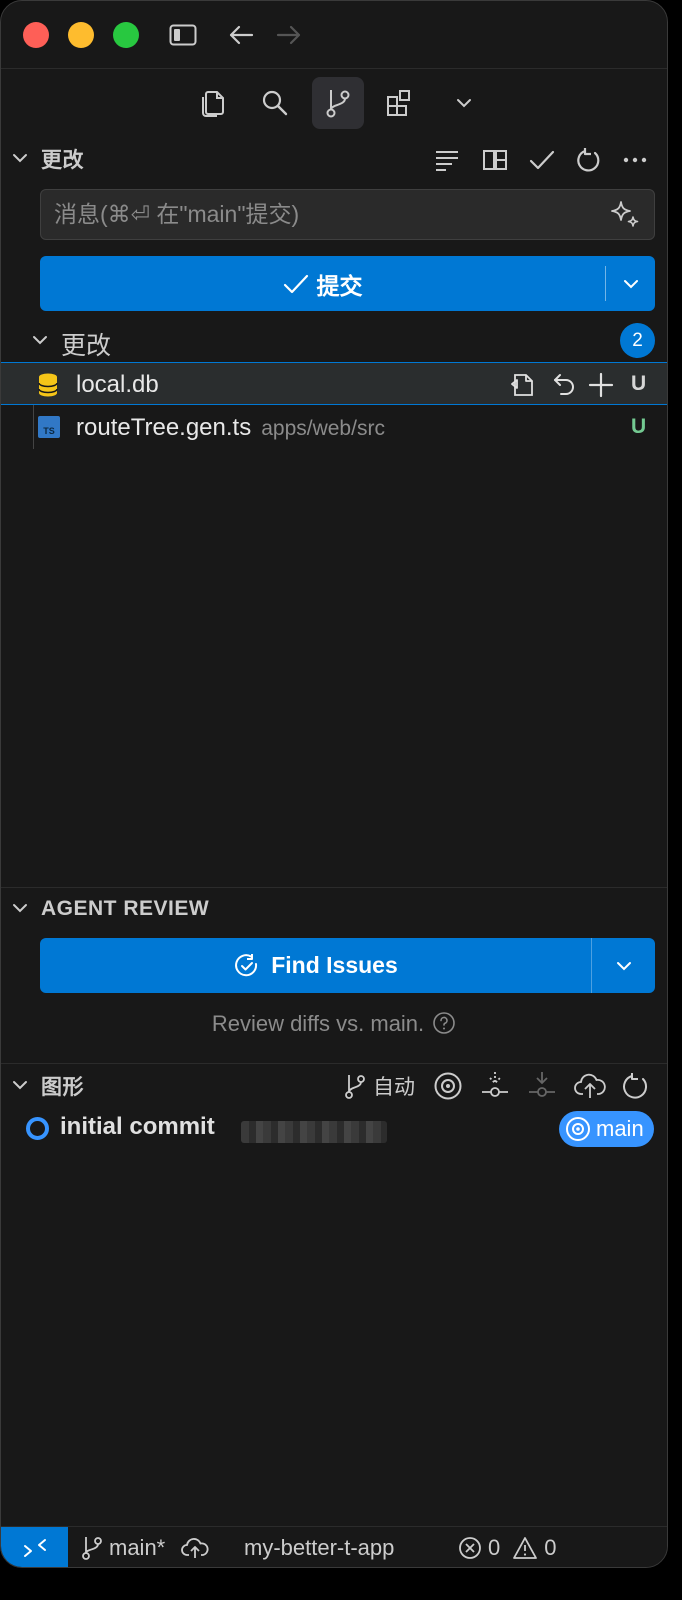  I want to click on remote-icon, so click(34, 1547).